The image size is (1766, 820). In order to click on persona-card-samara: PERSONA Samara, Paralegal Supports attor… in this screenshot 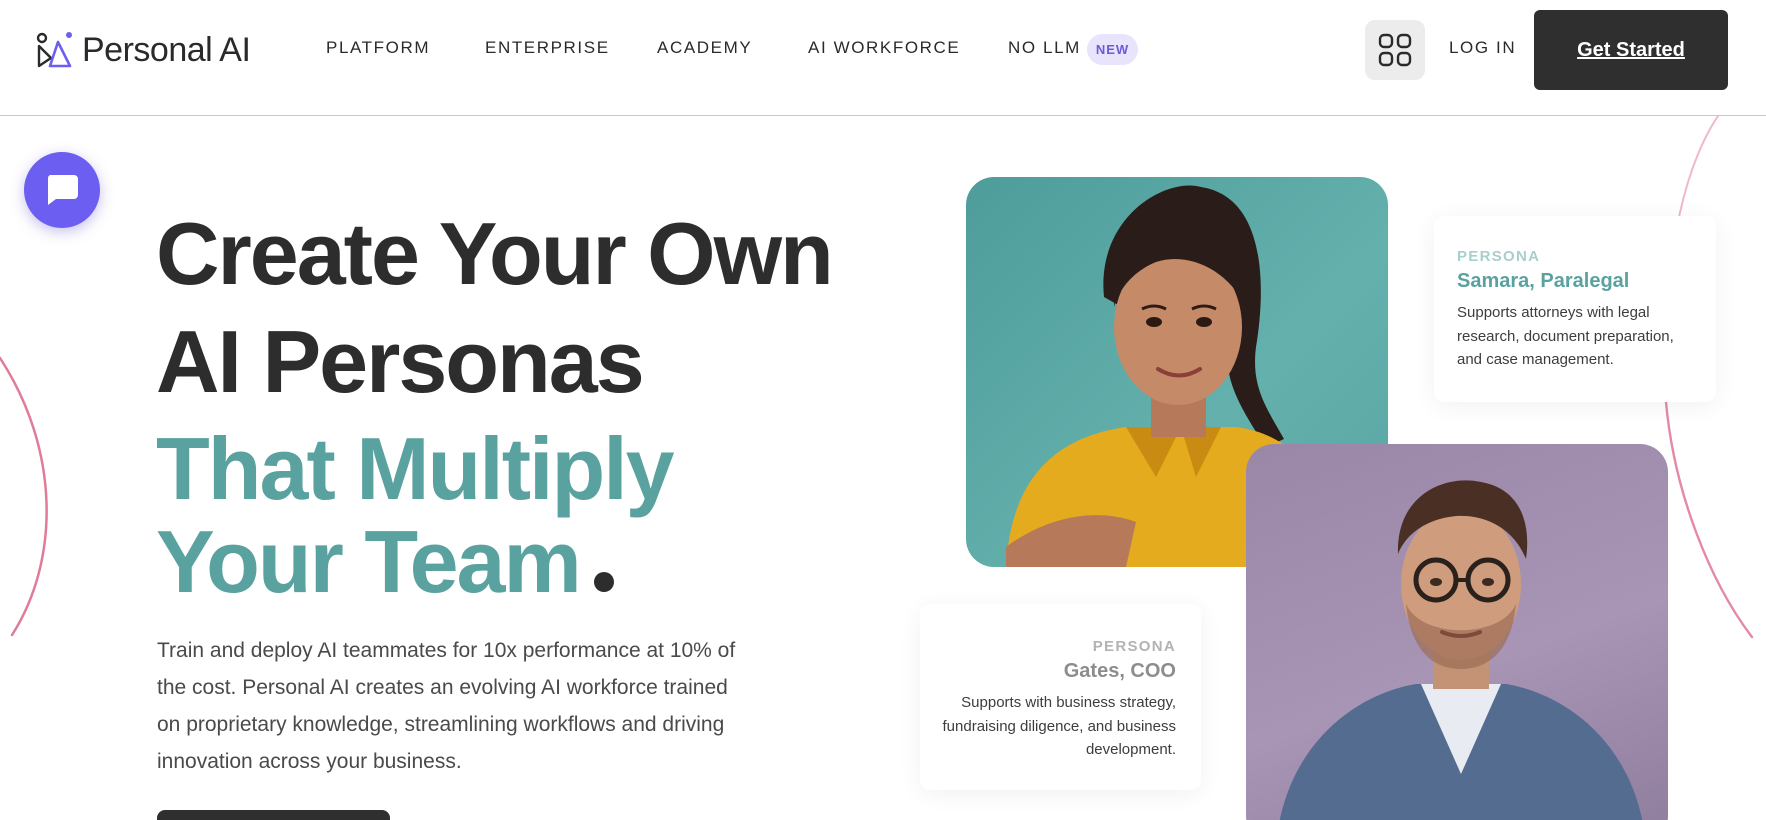, I will do `click(1575, 309)`.